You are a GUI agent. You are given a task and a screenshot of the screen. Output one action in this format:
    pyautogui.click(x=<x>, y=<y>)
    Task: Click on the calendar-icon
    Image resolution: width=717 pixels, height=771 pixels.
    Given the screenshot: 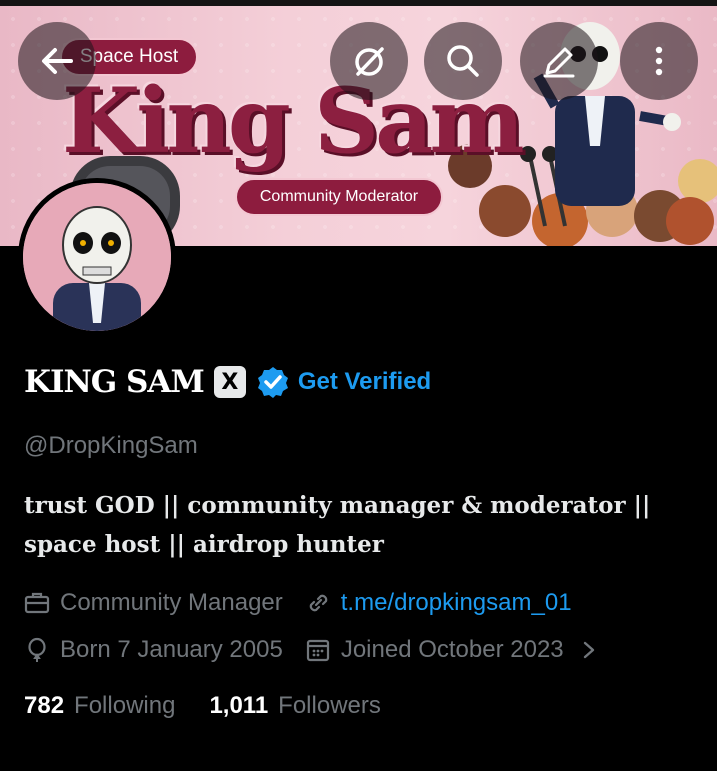 What is the action you would take?
    pyautogui.click(x=317, y=650)
    